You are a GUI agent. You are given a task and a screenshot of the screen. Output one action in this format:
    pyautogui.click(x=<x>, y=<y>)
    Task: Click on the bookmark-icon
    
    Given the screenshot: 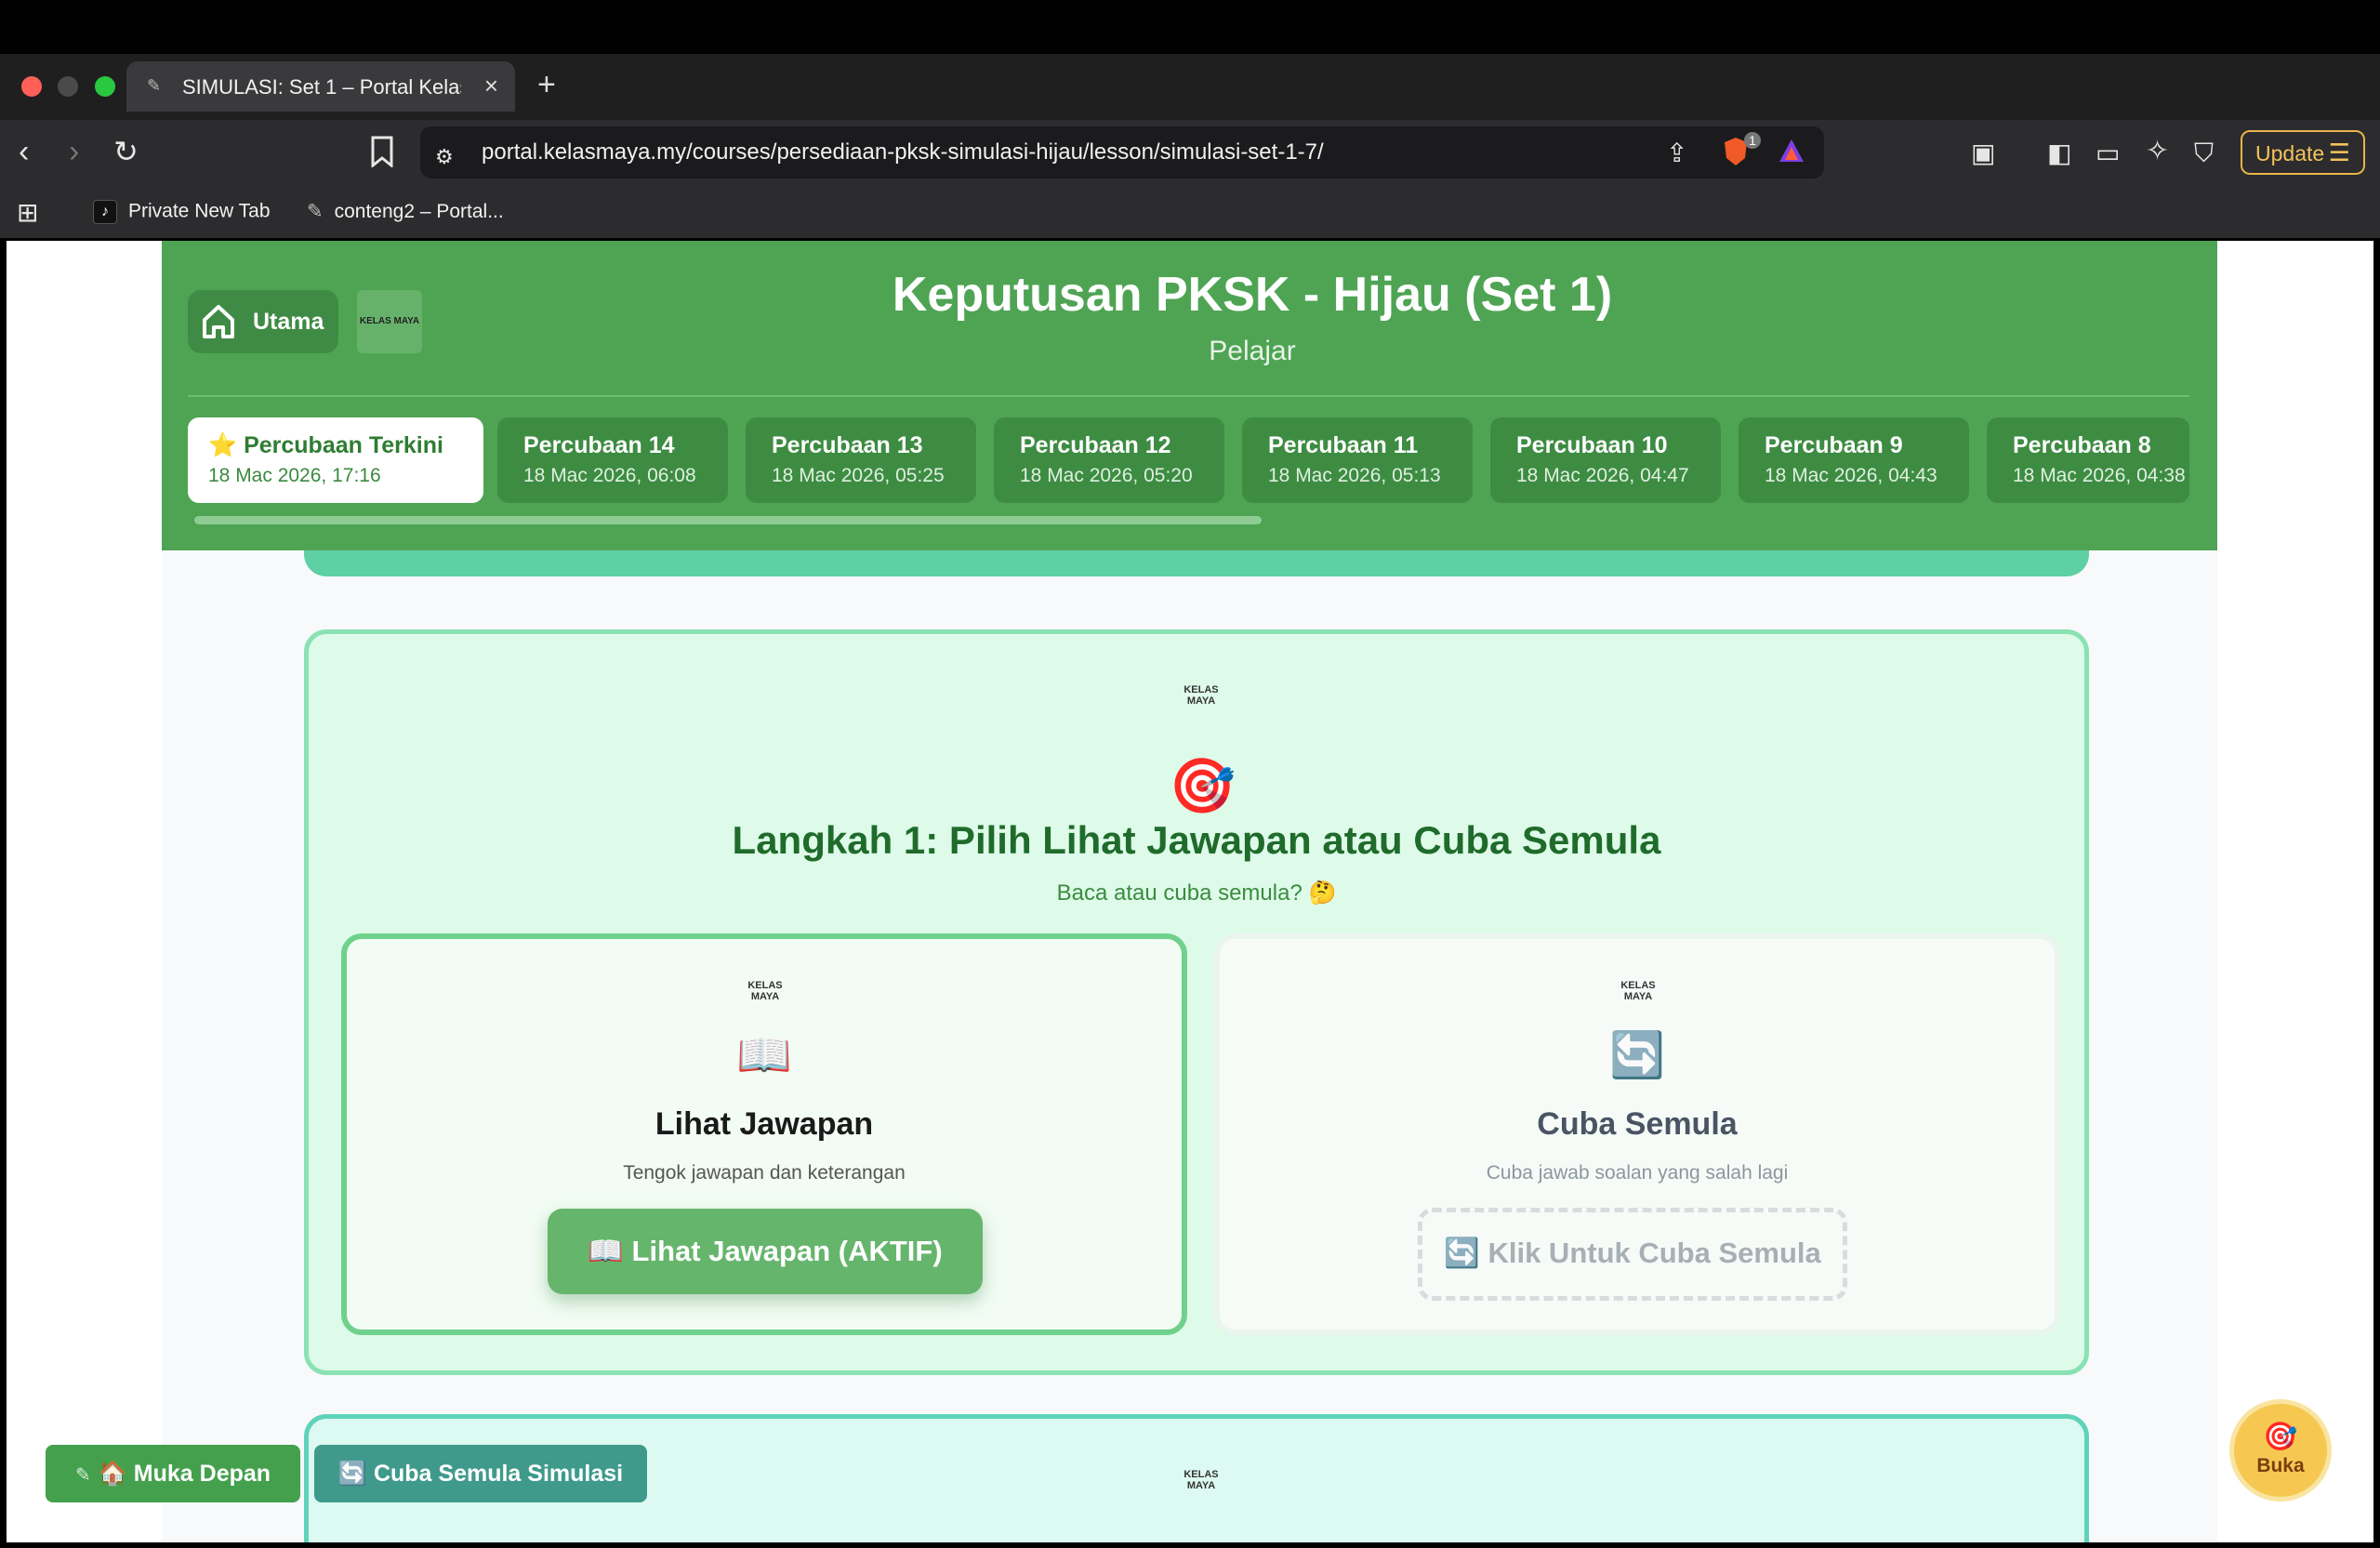 What is the action you would take?
    pyautogui.click(x=382, y=154)
    